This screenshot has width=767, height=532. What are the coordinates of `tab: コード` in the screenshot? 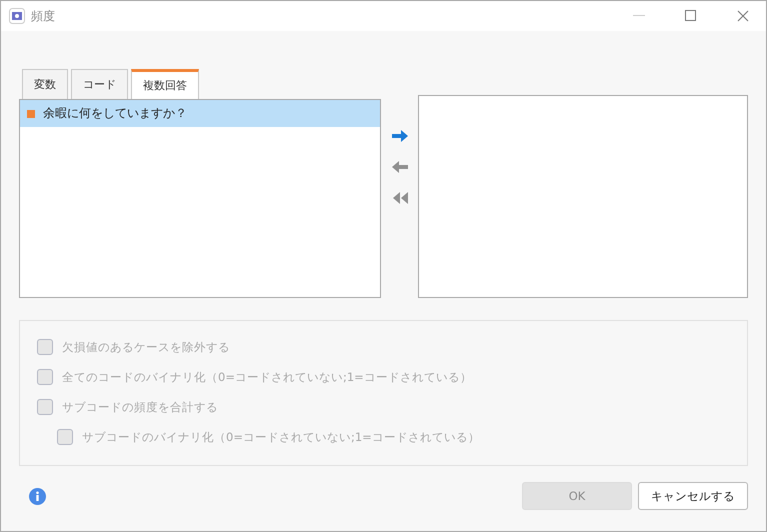 It's located at (99, 84).